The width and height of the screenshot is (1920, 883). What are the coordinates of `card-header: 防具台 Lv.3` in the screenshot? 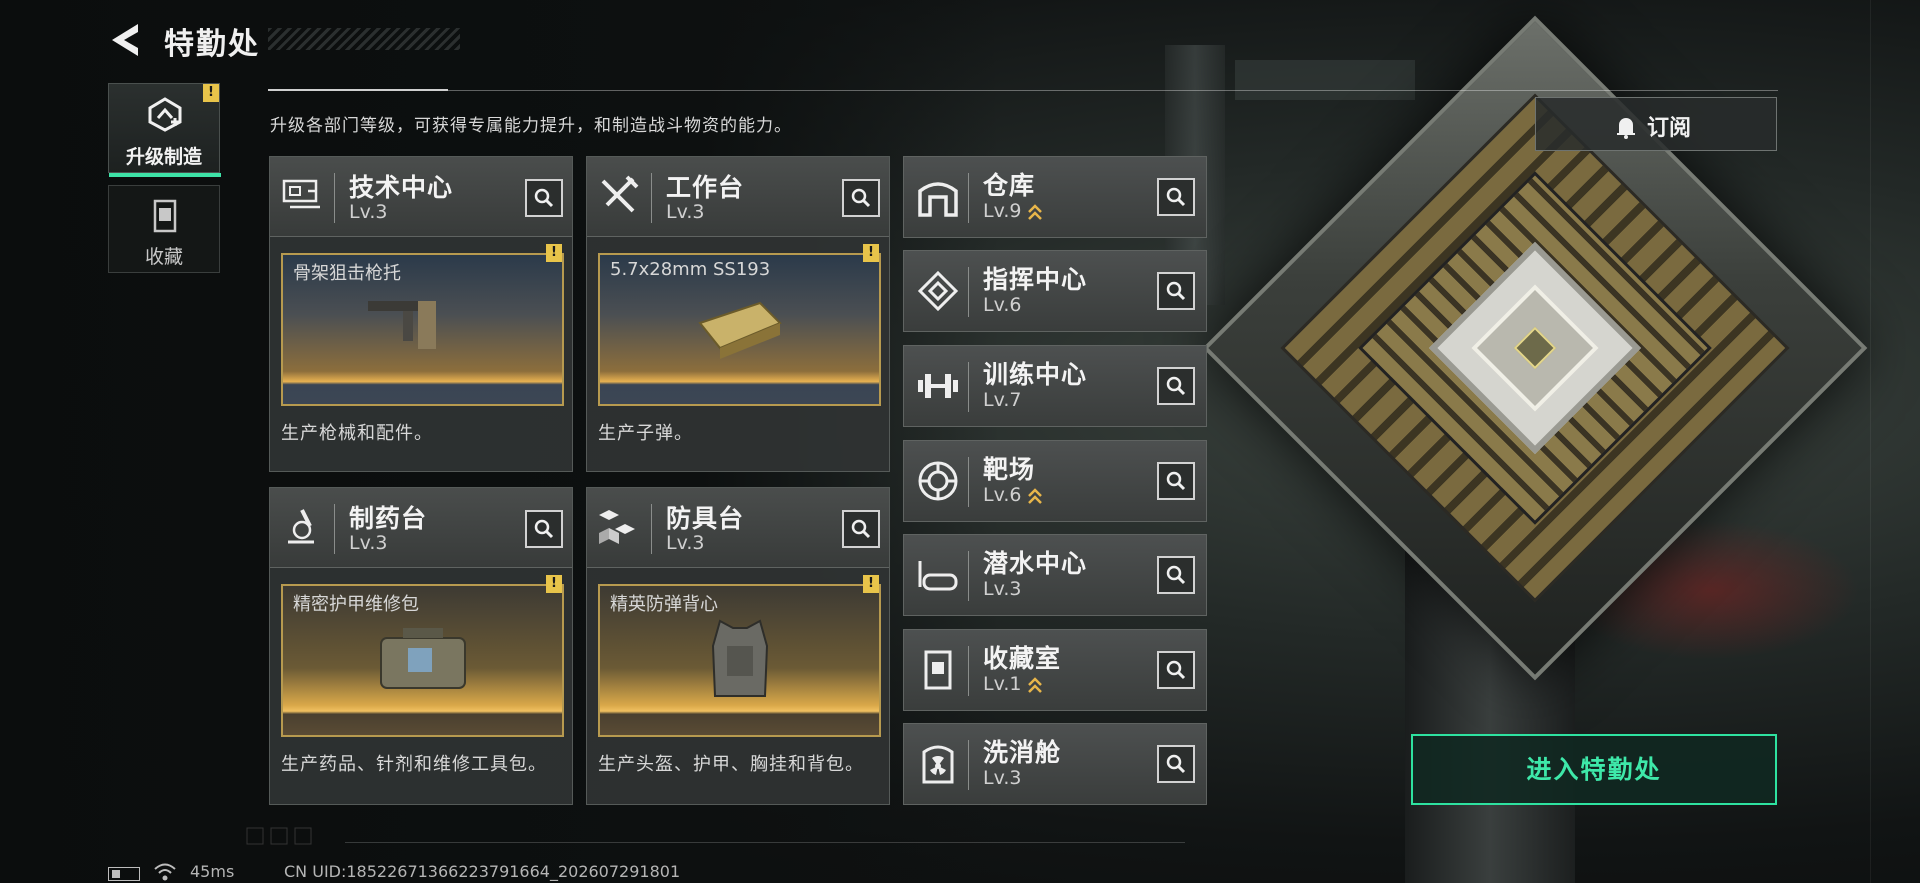 It's located at (738, 528).